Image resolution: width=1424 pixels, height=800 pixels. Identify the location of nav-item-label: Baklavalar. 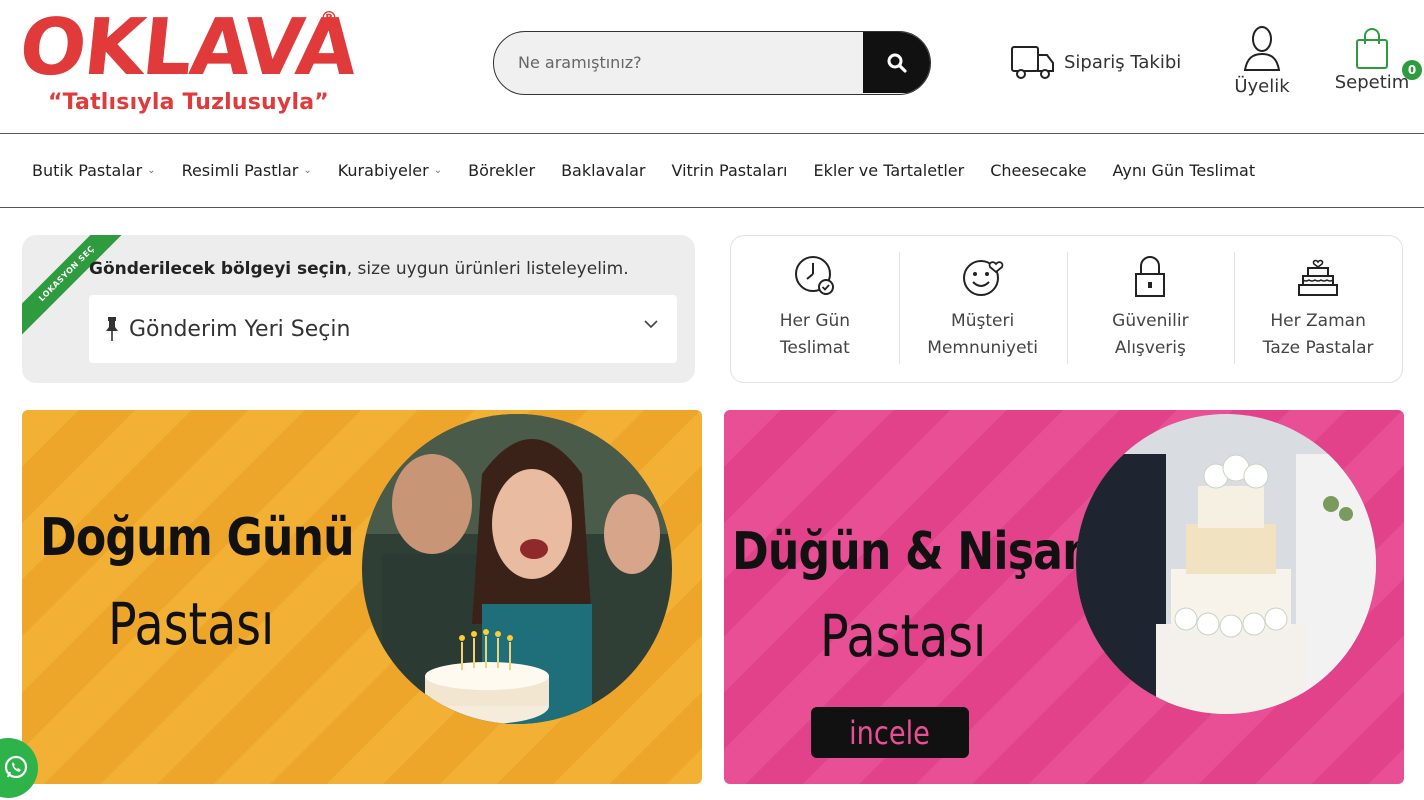
(603, 170).